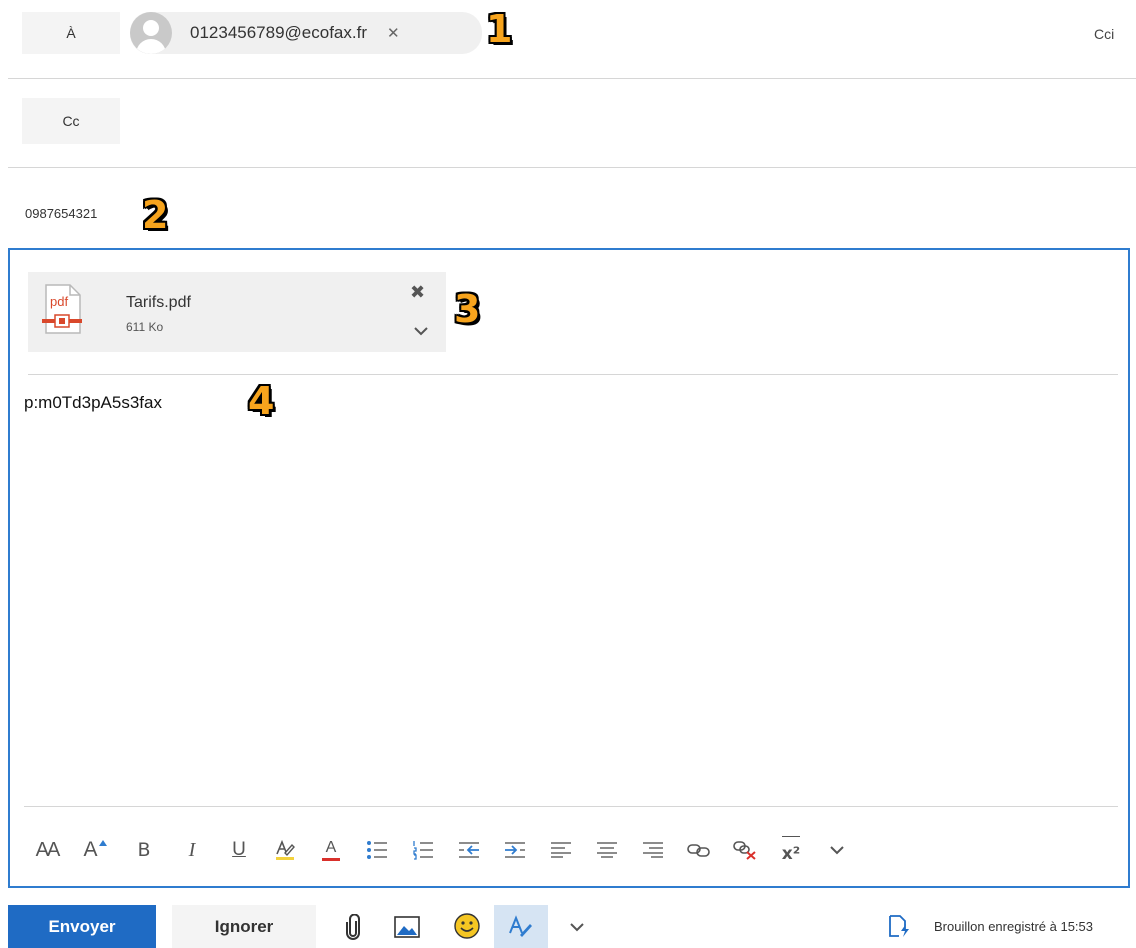  What do you see at coordinates (353, 927) in the screenshot?
I see `paperclip-icon` at bounding box center [353, 927].